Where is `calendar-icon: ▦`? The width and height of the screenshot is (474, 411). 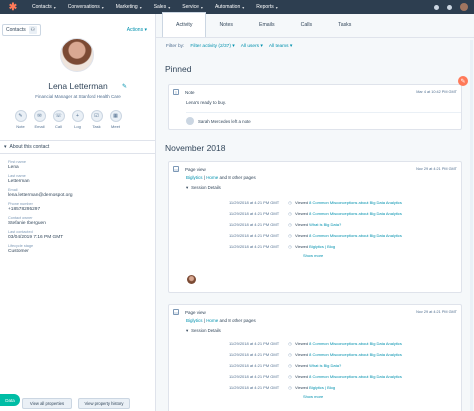
calendar-icon: ▦ is located at coordinates (115, 116).